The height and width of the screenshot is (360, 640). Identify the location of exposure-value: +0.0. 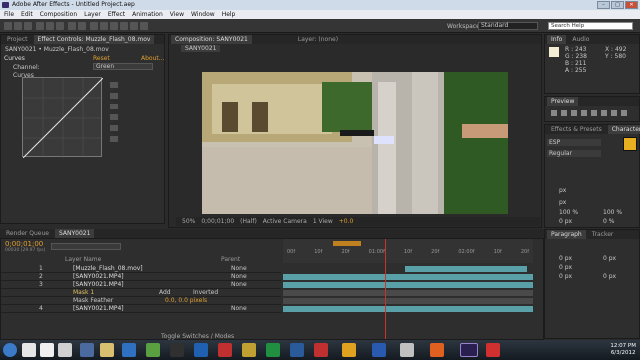
(346, 221).